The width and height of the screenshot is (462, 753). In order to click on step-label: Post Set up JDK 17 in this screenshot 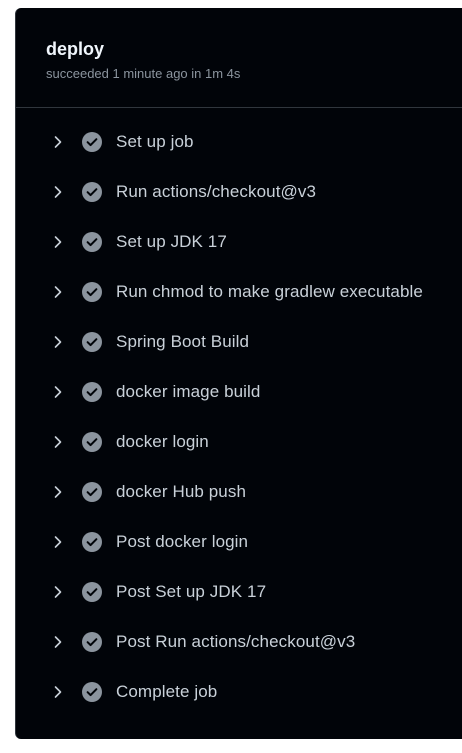, I will do `click(191, 591)`.